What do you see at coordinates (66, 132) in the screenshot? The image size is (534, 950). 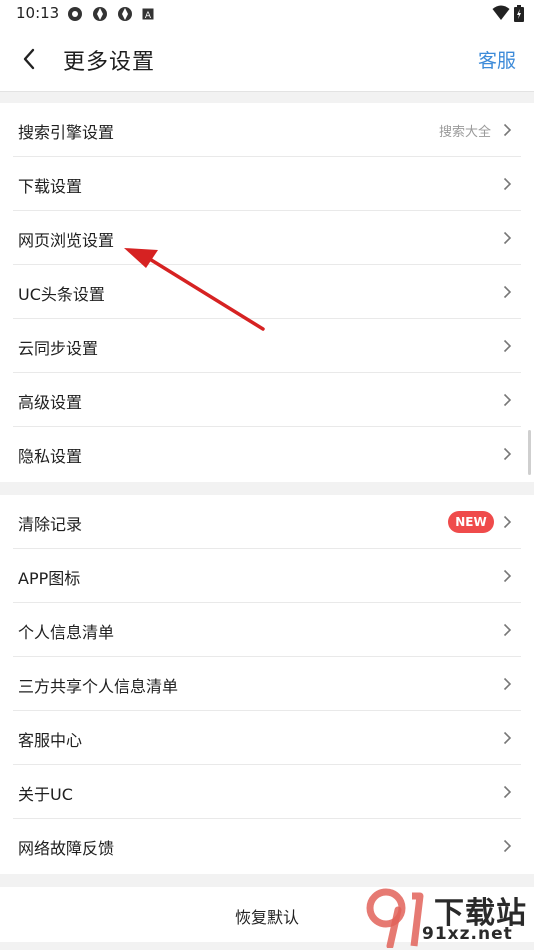 I see `row-label: 搜索引擎设置` at bounding box center [66, 132].